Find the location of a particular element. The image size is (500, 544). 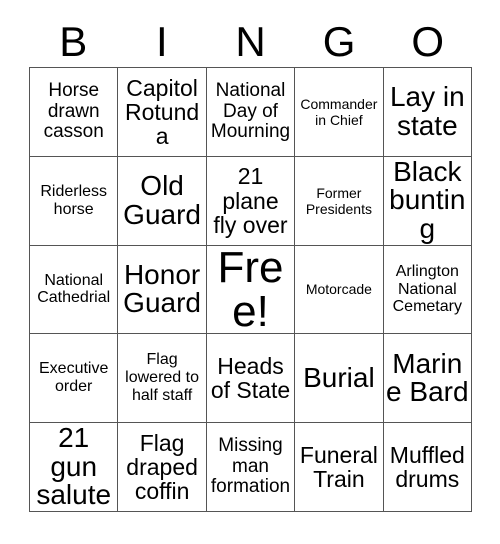

header-letter-g: G is located at coordinates (339, 41).